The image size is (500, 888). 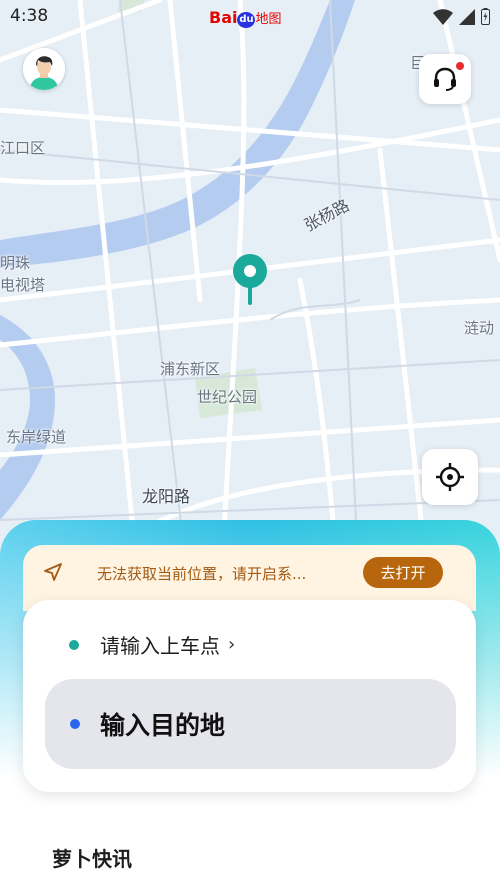 I want to click on locate-me-button, so click(x=450, y=477).